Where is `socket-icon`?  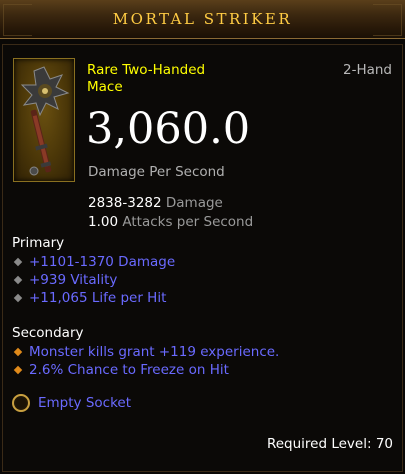 socket-icon is located at coordinates (21, 403).